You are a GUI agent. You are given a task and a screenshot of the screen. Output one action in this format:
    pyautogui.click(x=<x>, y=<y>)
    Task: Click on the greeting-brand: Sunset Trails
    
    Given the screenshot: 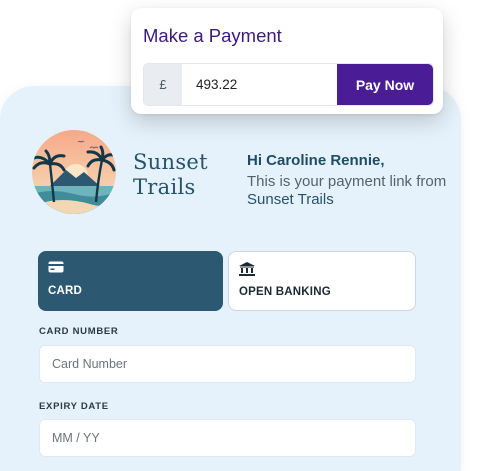 What is the action you would take?
    pyautogui.click(x=290, y=199)
    